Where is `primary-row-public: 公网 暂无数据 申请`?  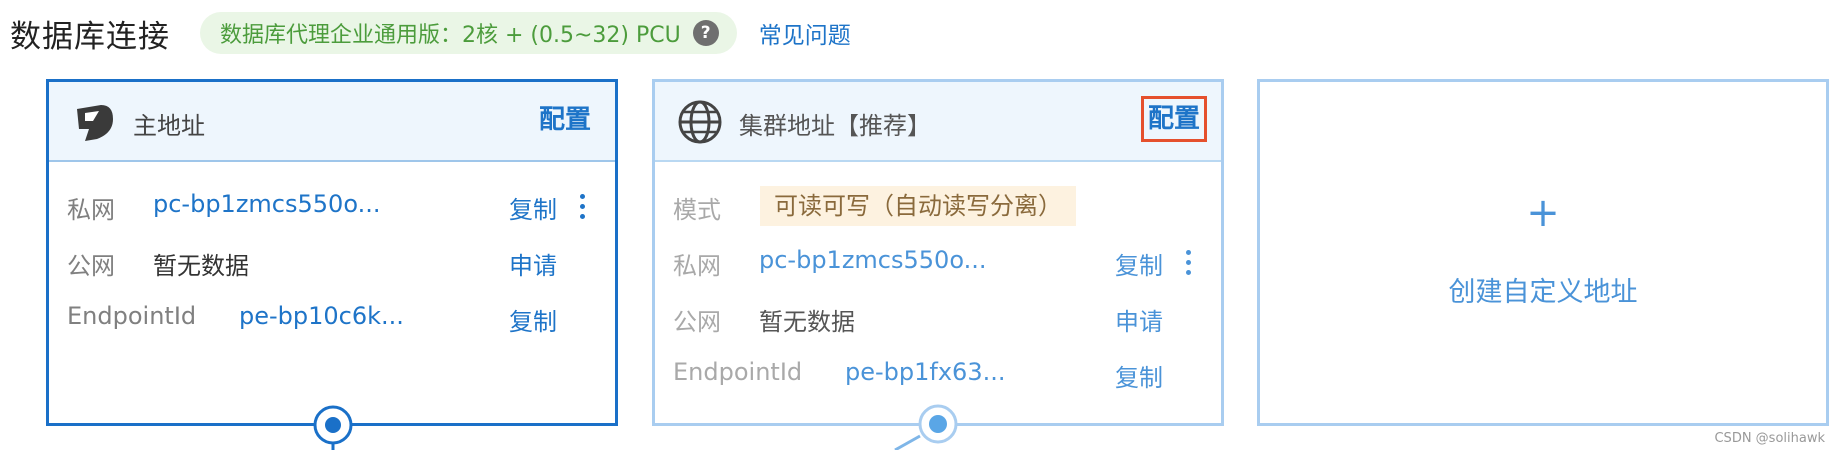
primary-row-public: 公网 暂无数据 申请 is located at coordinates (332, 262).